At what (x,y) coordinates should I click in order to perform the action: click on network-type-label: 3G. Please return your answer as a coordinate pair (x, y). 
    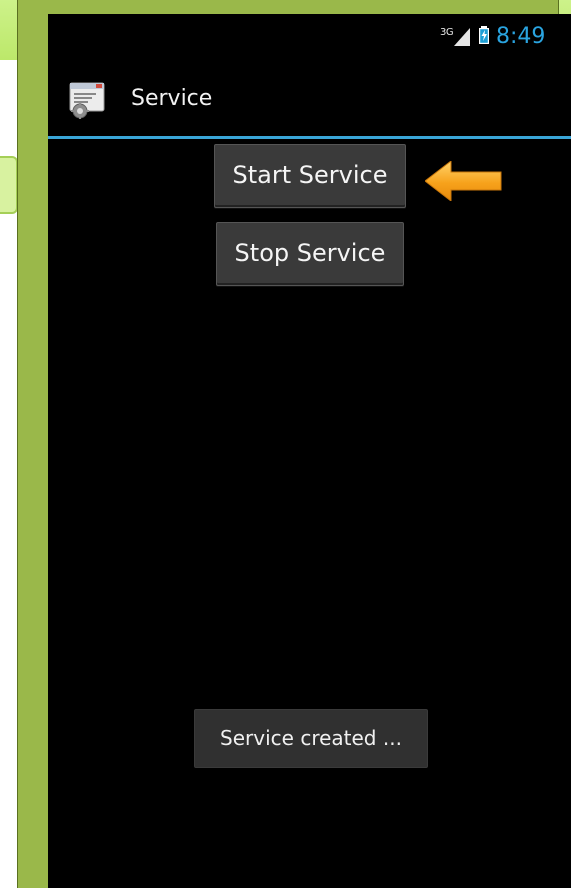
    Looking at the image, I should click on (447, 32).